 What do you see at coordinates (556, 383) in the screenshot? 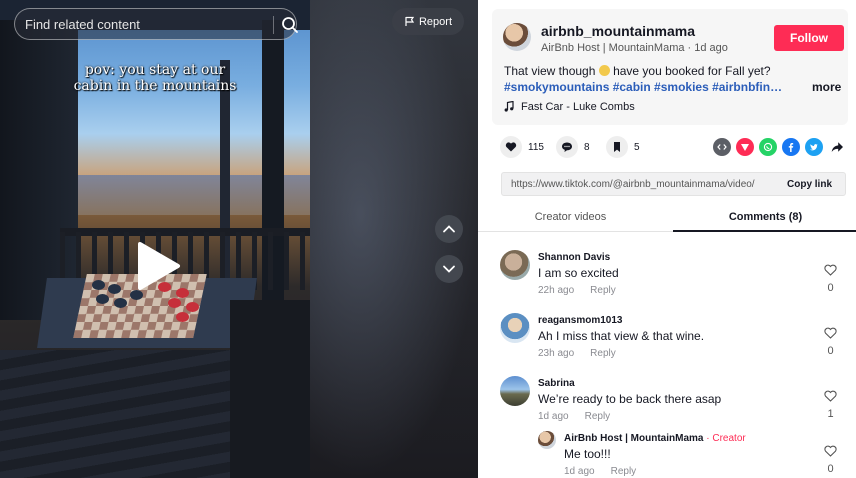
I see `commenter-name: Sabrina` at bounding box center [556, 383].